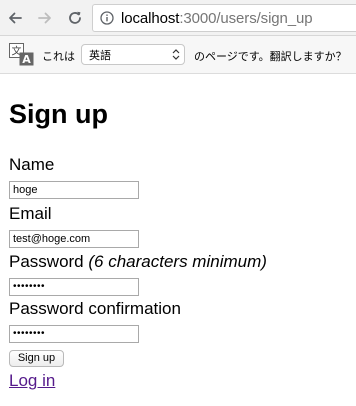 This screenshot has width=356, height=406. Describe the element at coordinates (74, 190) in the screenshot. I see `name-field: hoge` at that location.